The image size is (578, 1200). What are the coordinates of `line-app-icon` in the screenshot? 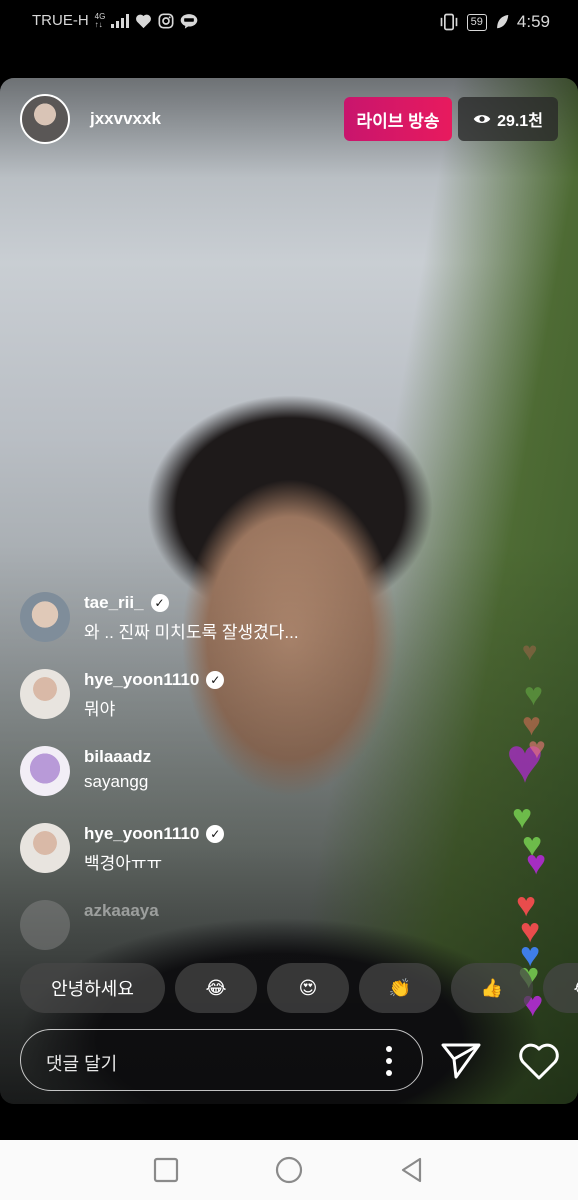 It's located at (189, 21).